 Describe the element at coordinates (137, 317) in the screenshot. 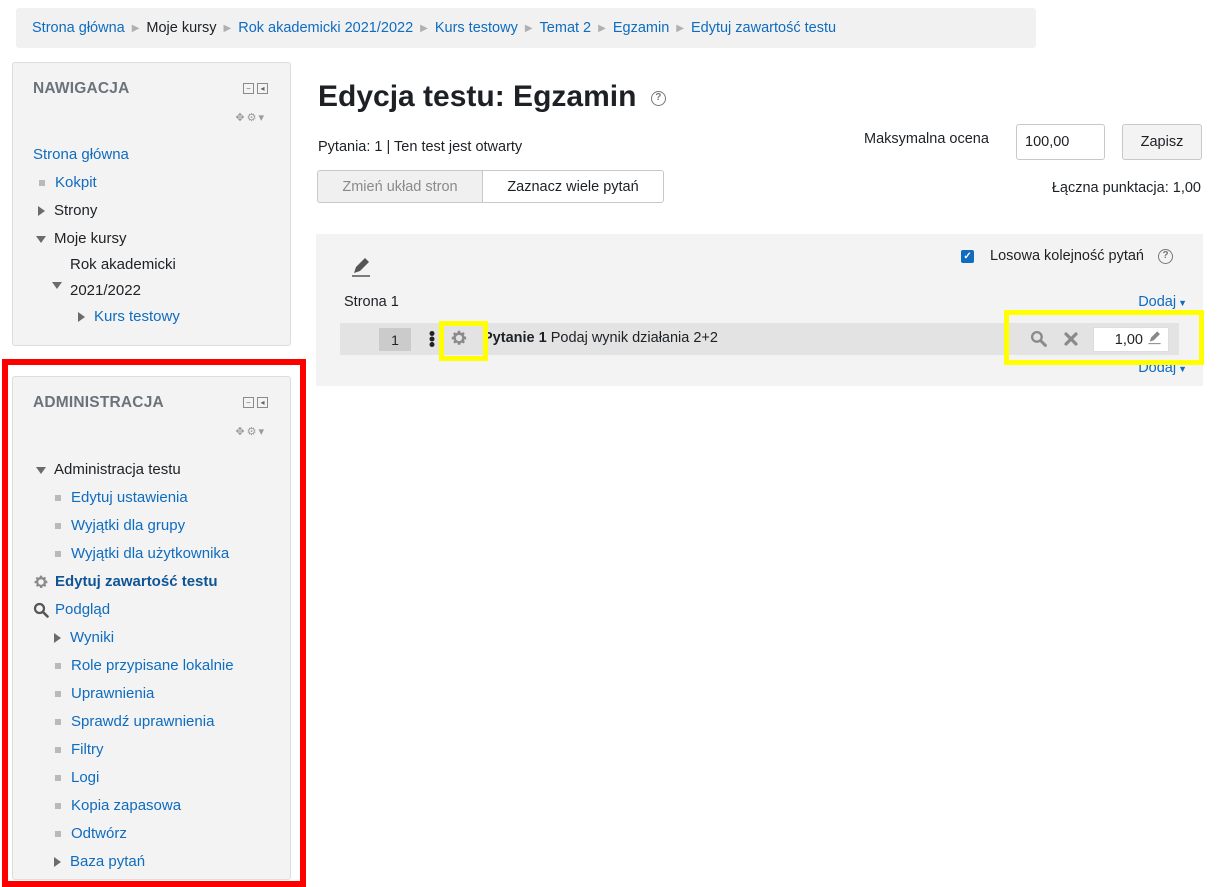

I see `nav-course-link: Kurs testowy` at that location.